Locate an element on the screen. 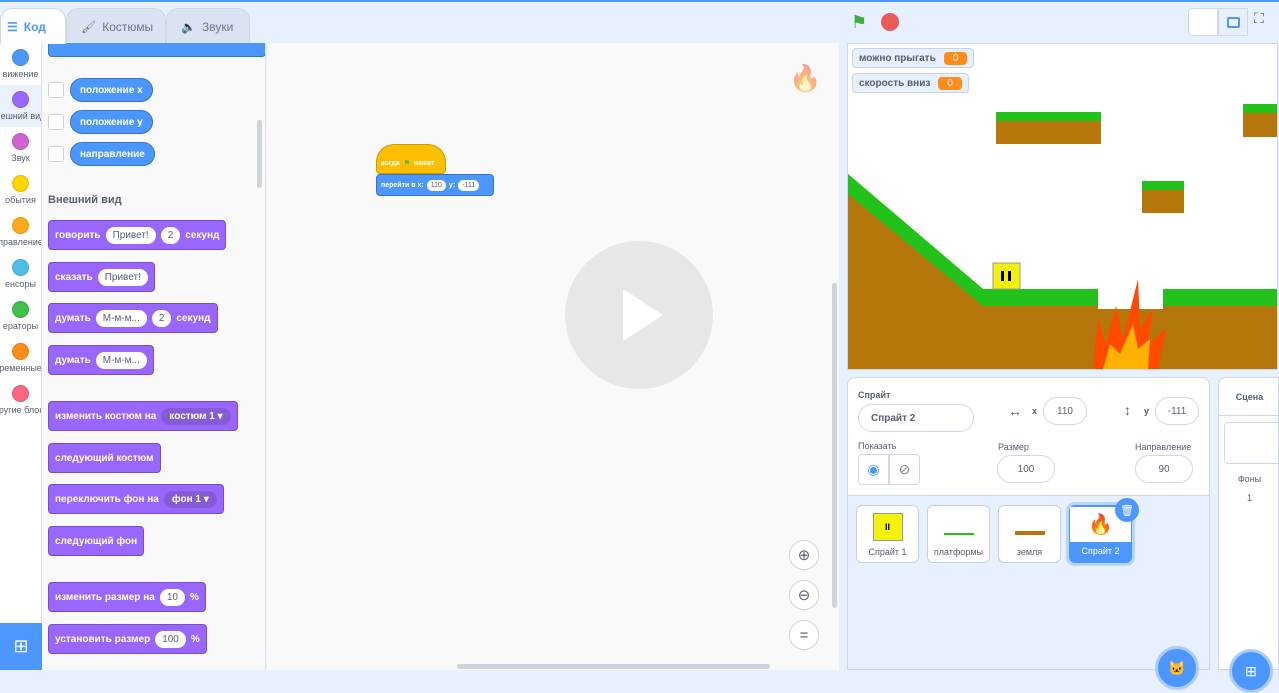 This screenshot has width=1279, height=693. delete-sprite-button: 🗑 is located at coordinates (1127, 510).